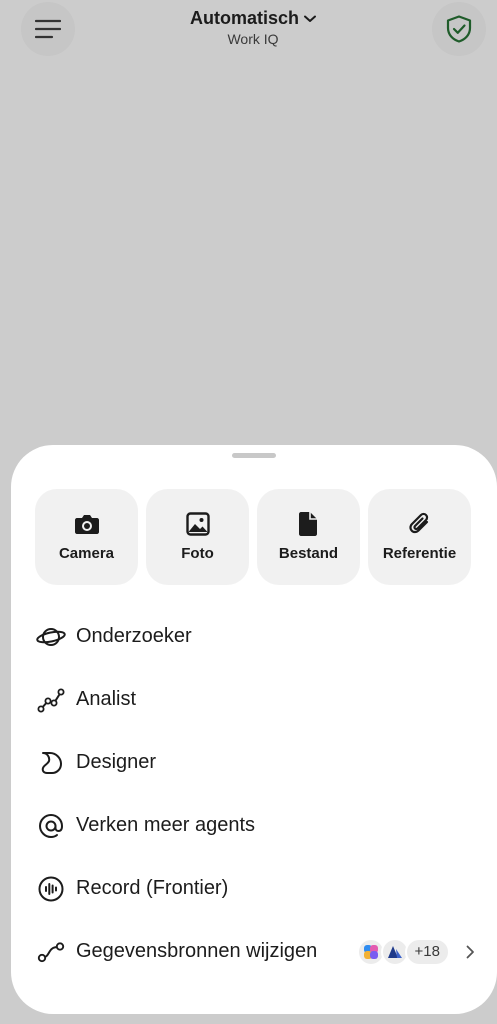  What do you see at coordinates (106, 699) in the screenshot?
I see `list-item-label: Analist` at bounding box center [106, 699].